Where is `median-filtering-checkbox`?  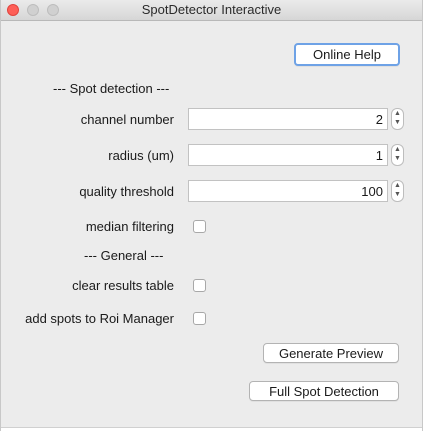 median-filtering-checkbox is located at coordinates (199, 226).